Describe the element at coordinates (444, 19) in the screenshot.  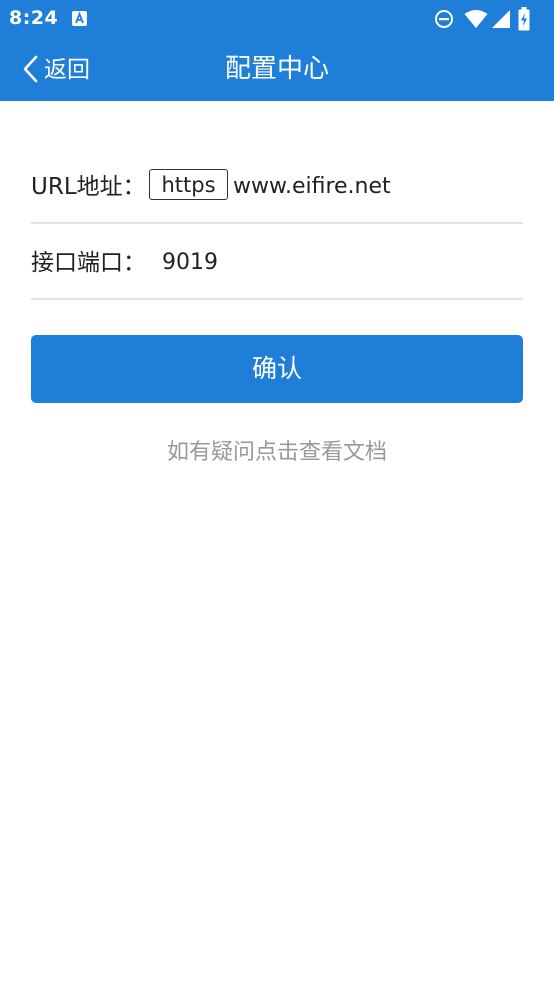
I see `do-not-disturb-icon` at that location.